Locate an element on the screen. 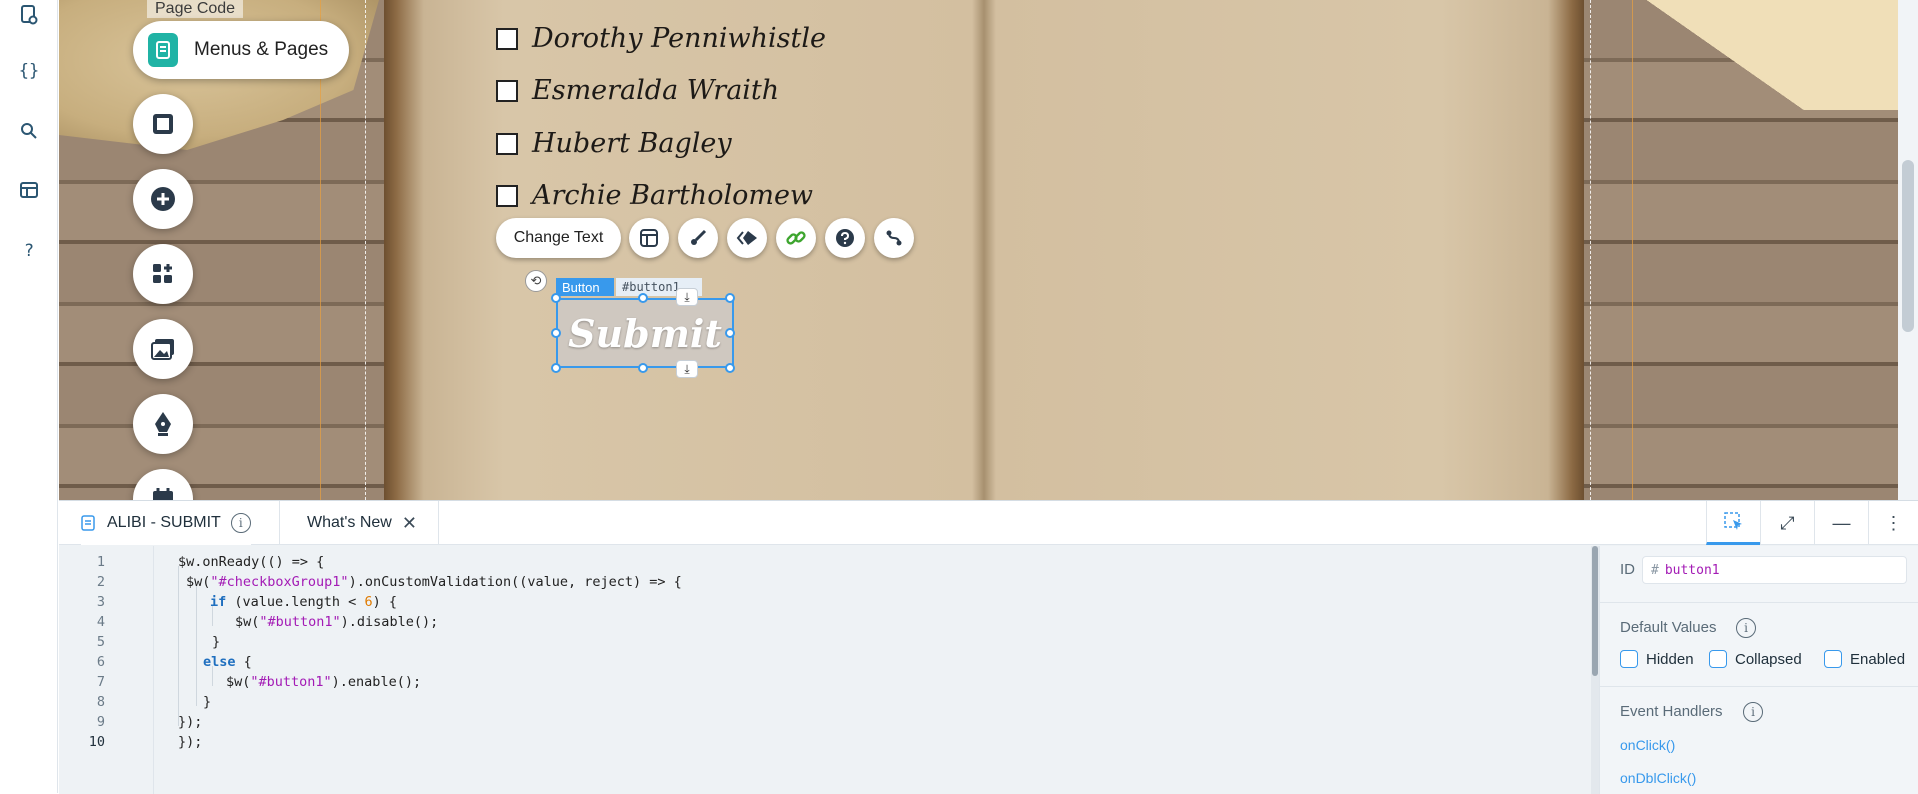 This screenshot has width=1918, height=794. resize-handle-tr is located at coordinates (730, 298).